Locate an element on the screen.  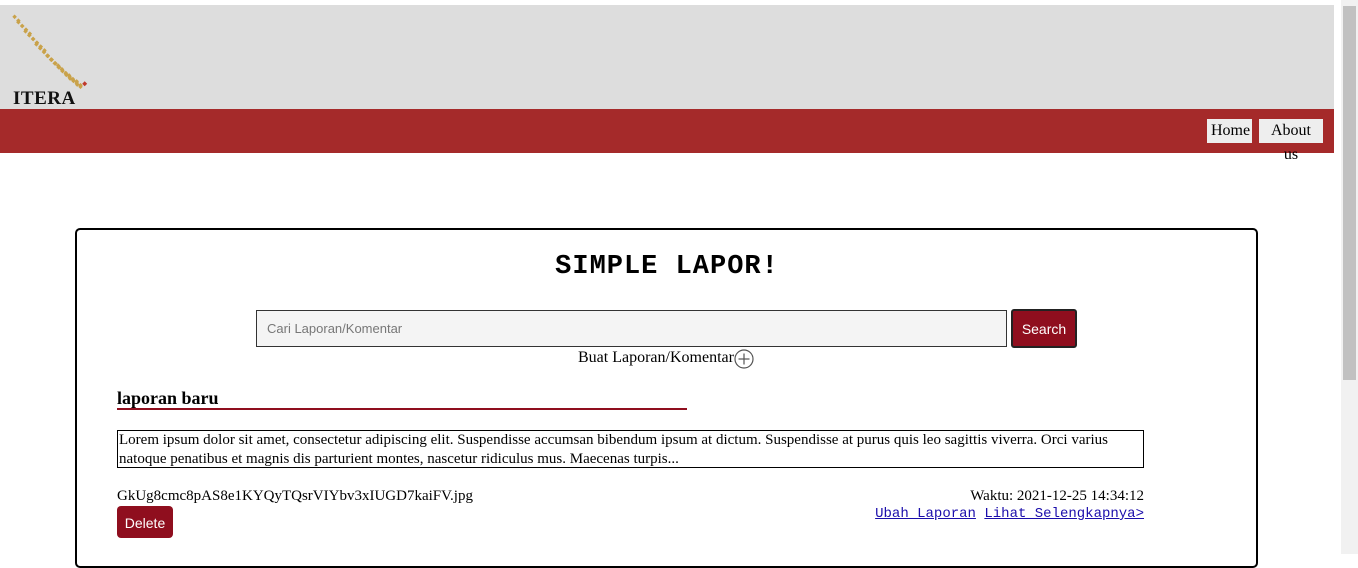
section-divider is located at coordinates (402, 409).